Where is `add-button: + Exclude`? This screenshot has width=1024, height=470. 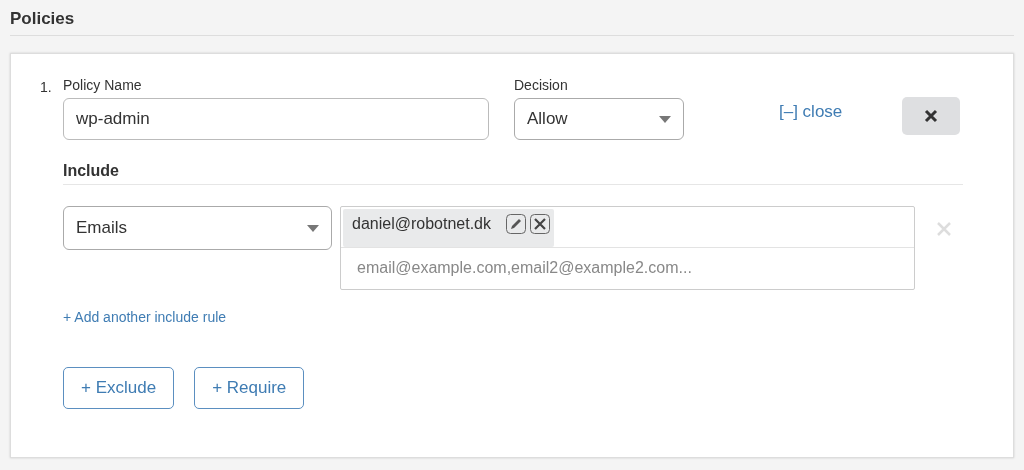
add-button: + Exclude is located at coordinates (119, 388).